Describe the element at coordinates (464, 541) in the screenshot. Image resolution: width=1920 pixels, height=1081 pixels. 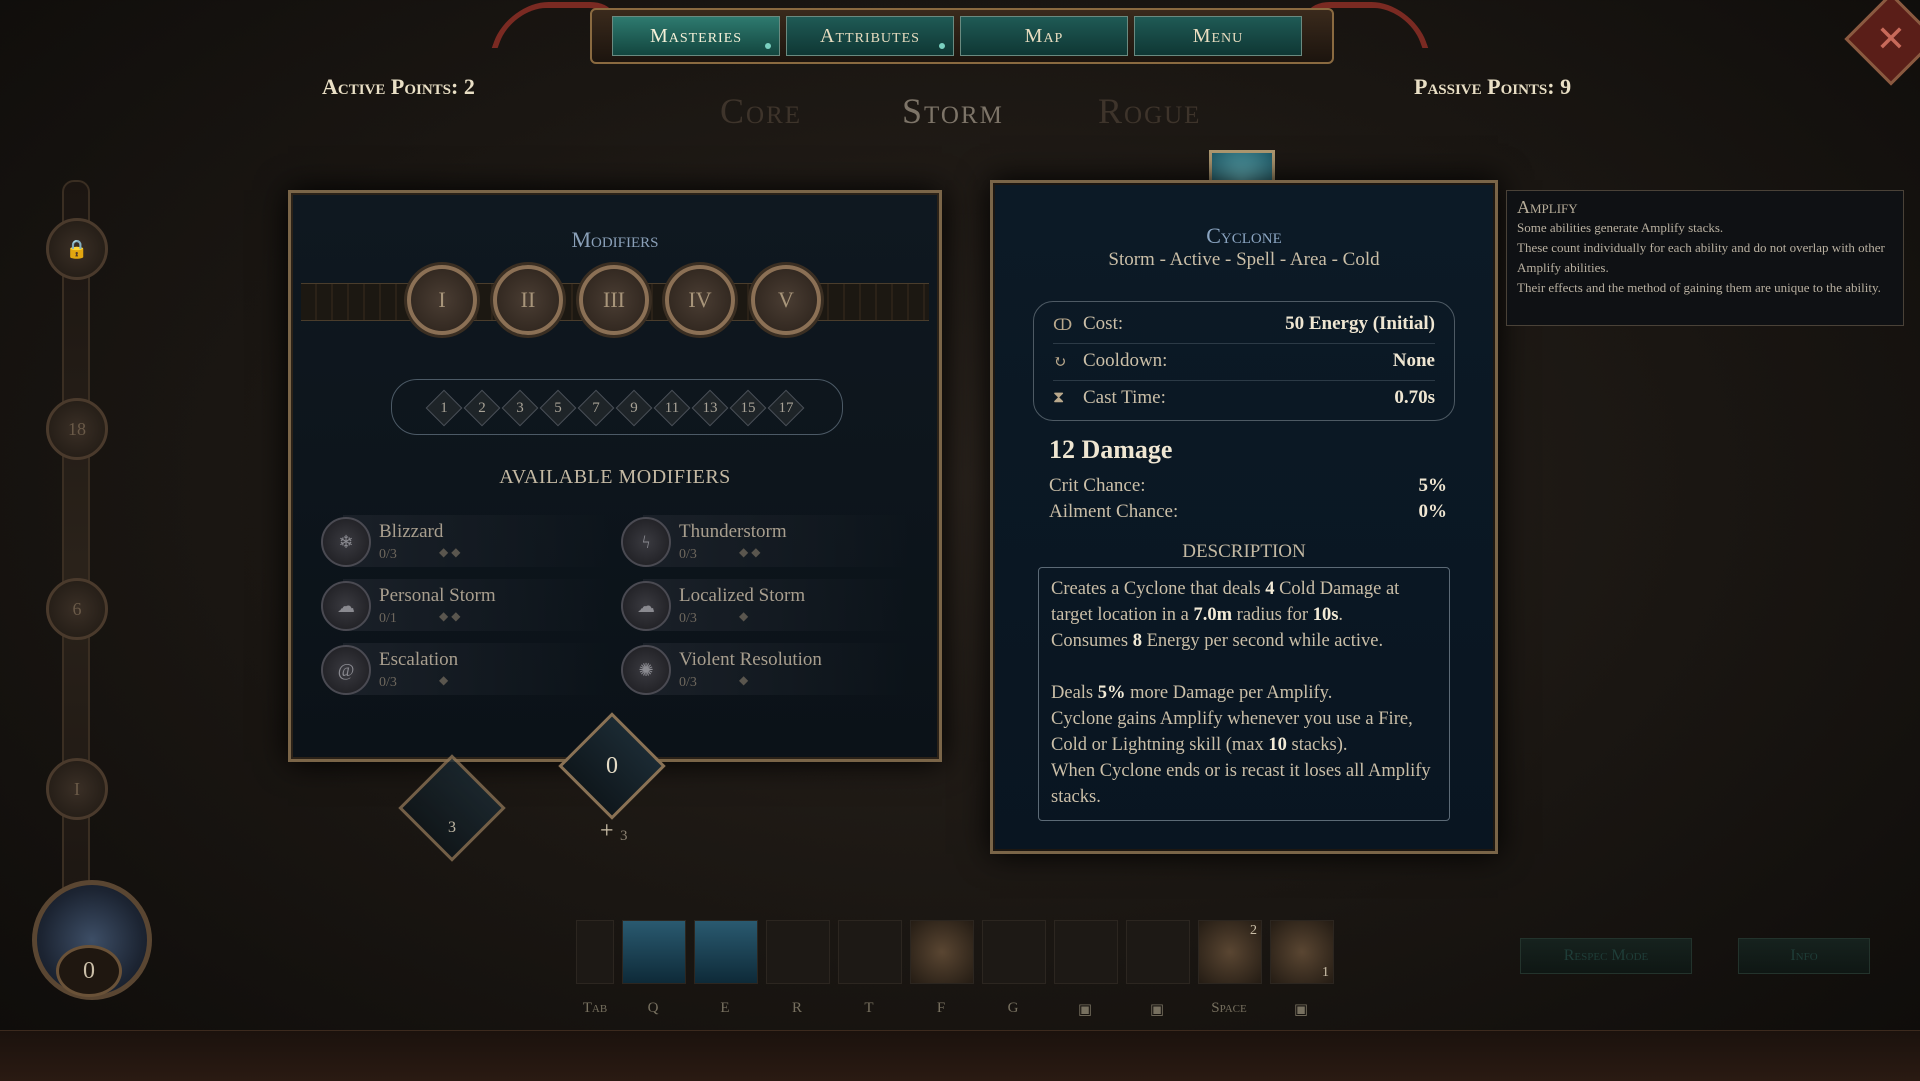
I see `modifier-blizzard: ❄ Blizzard 0/3 ◆◆` at that location.